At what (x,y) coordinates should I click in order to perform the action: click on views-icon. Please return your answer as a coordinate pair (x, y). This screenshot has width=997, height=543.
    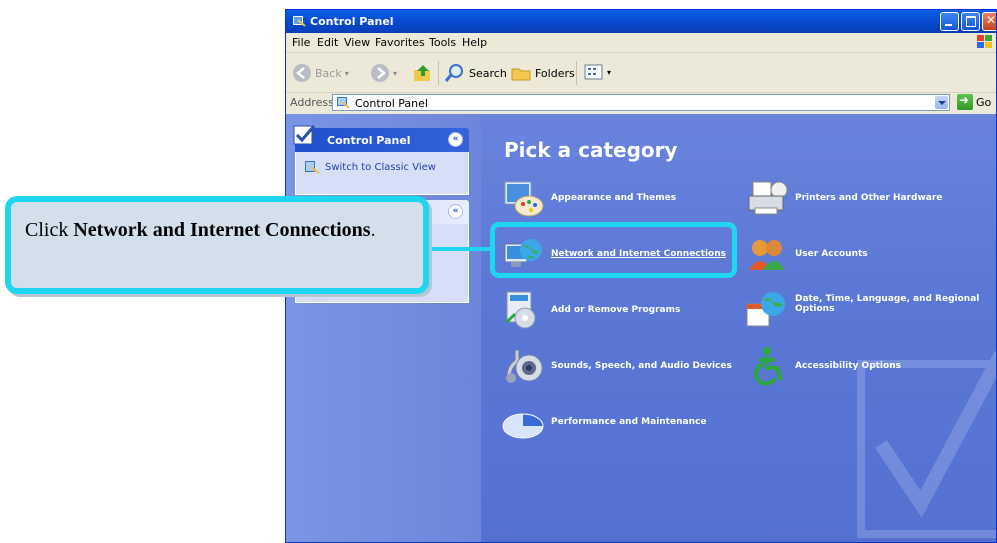
    Looking at the image, I should click on (593, 72).